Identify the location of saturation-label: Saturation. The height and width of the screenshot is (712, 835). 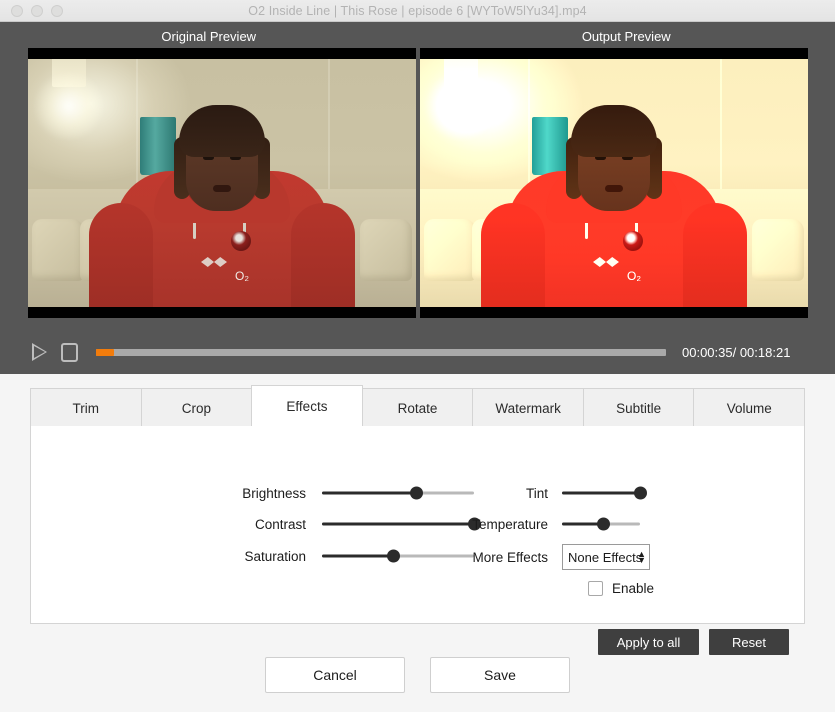
(275, 556).